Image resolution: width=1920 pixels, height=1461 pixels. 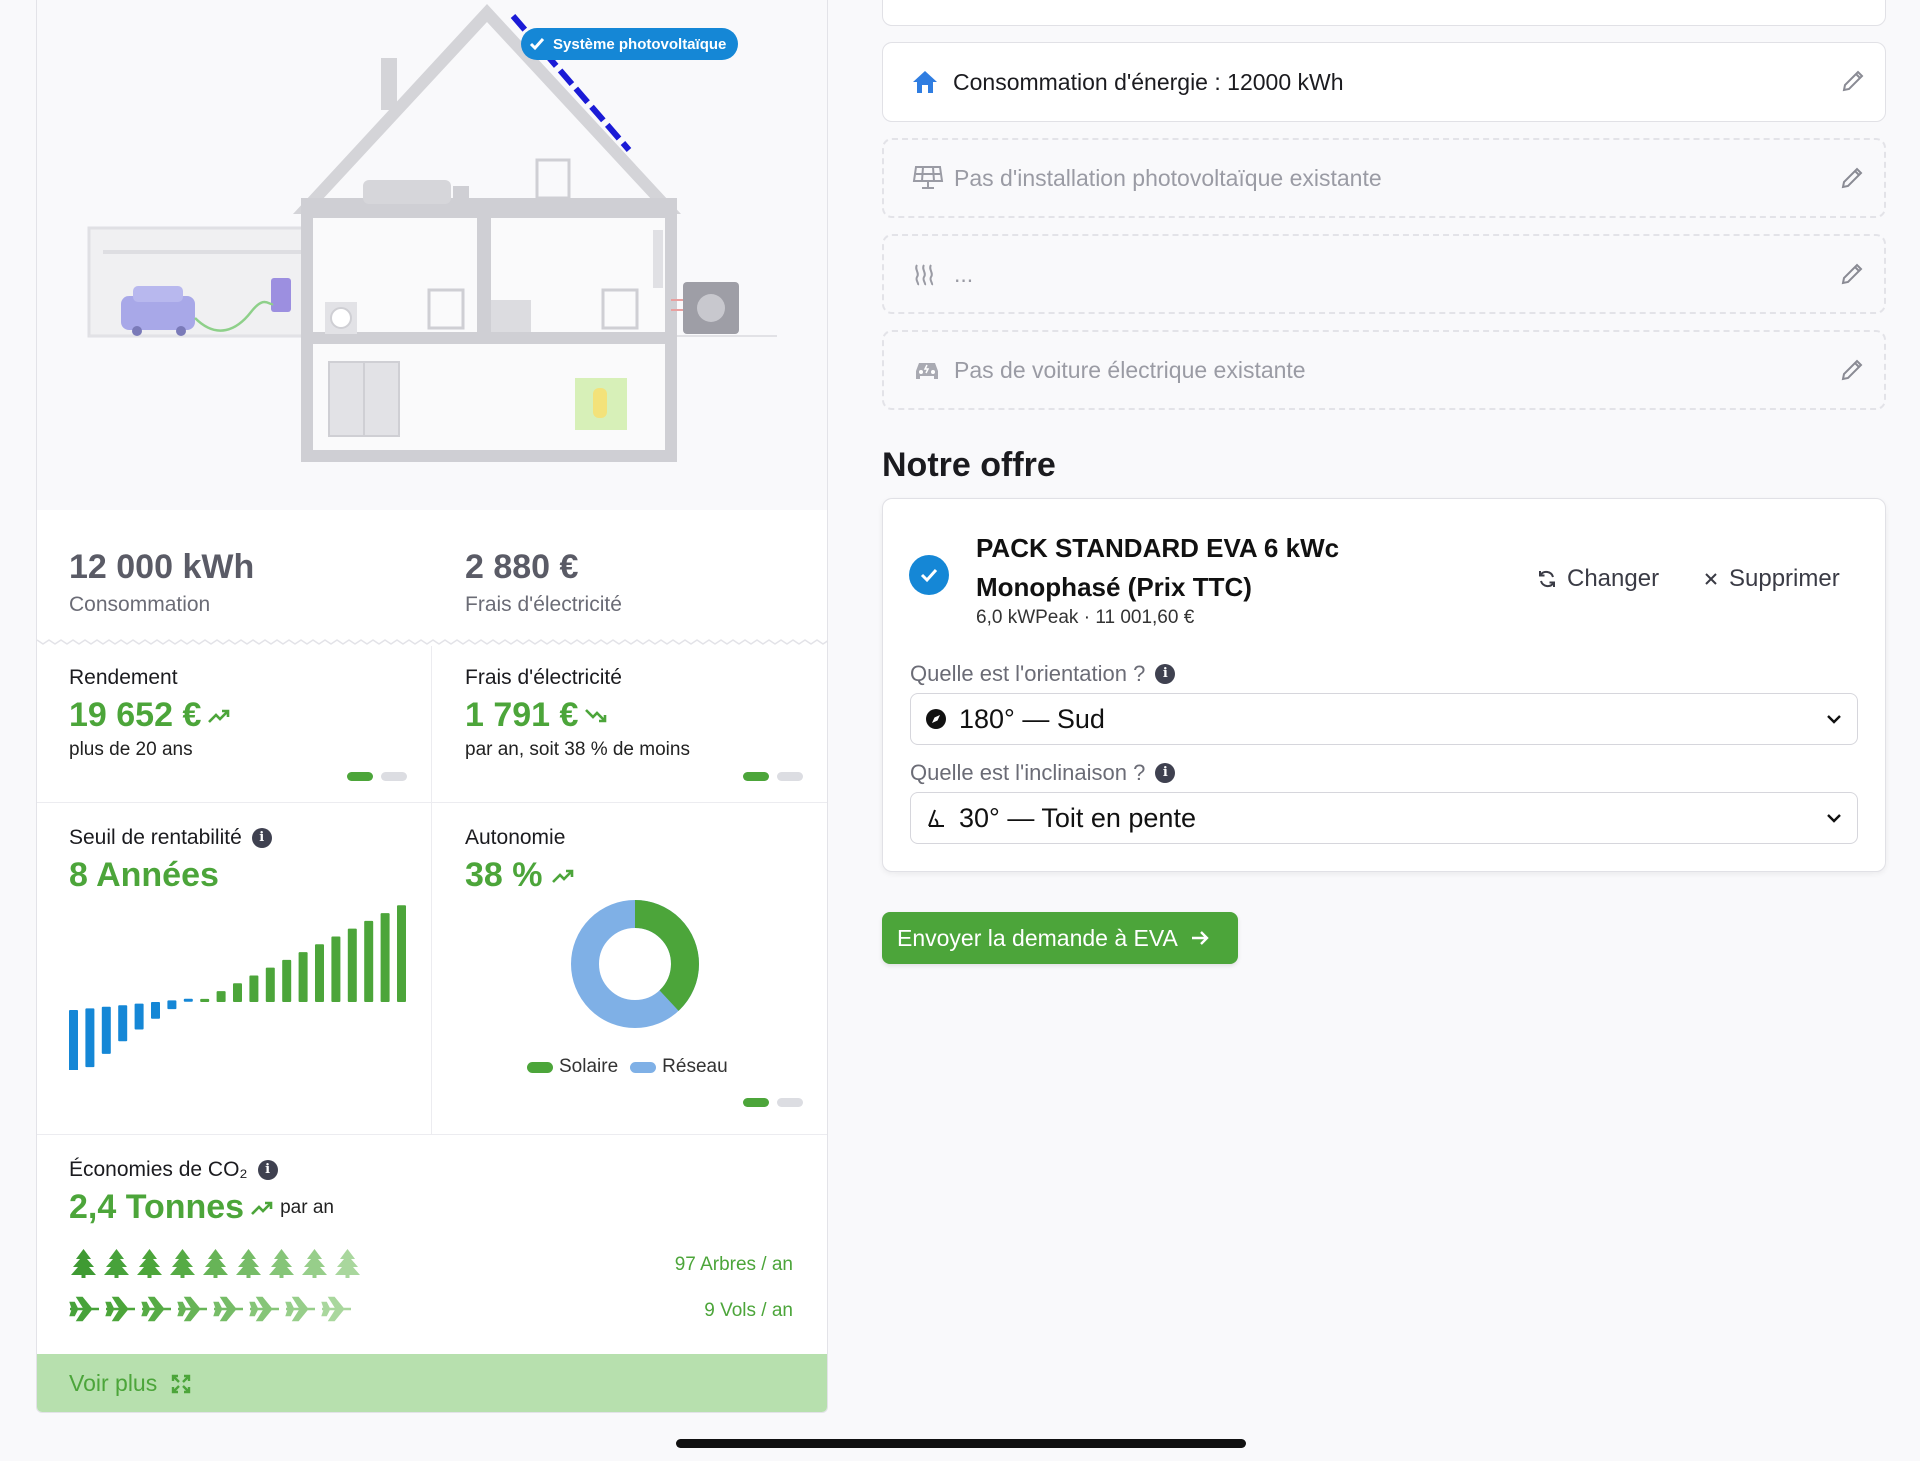 I want to click on autonomy-title: Autonomie, so click(x=515, y=837).